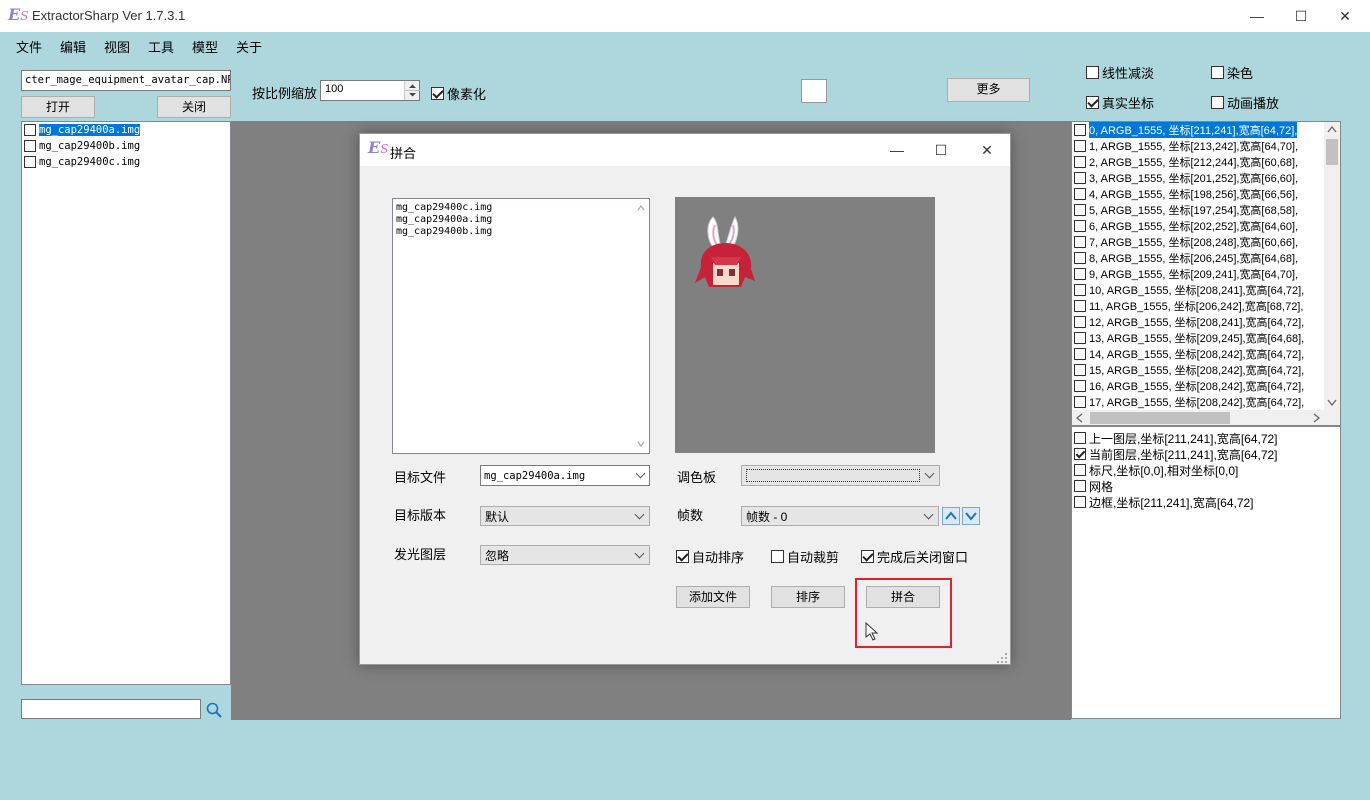  What do you see at coordinates (1198, 210) in the screenshot?
I see `frame-item: 5, ARGB_1555, 坐标[197,254],宽高[68,58],` at bounding box center [1198, 210].